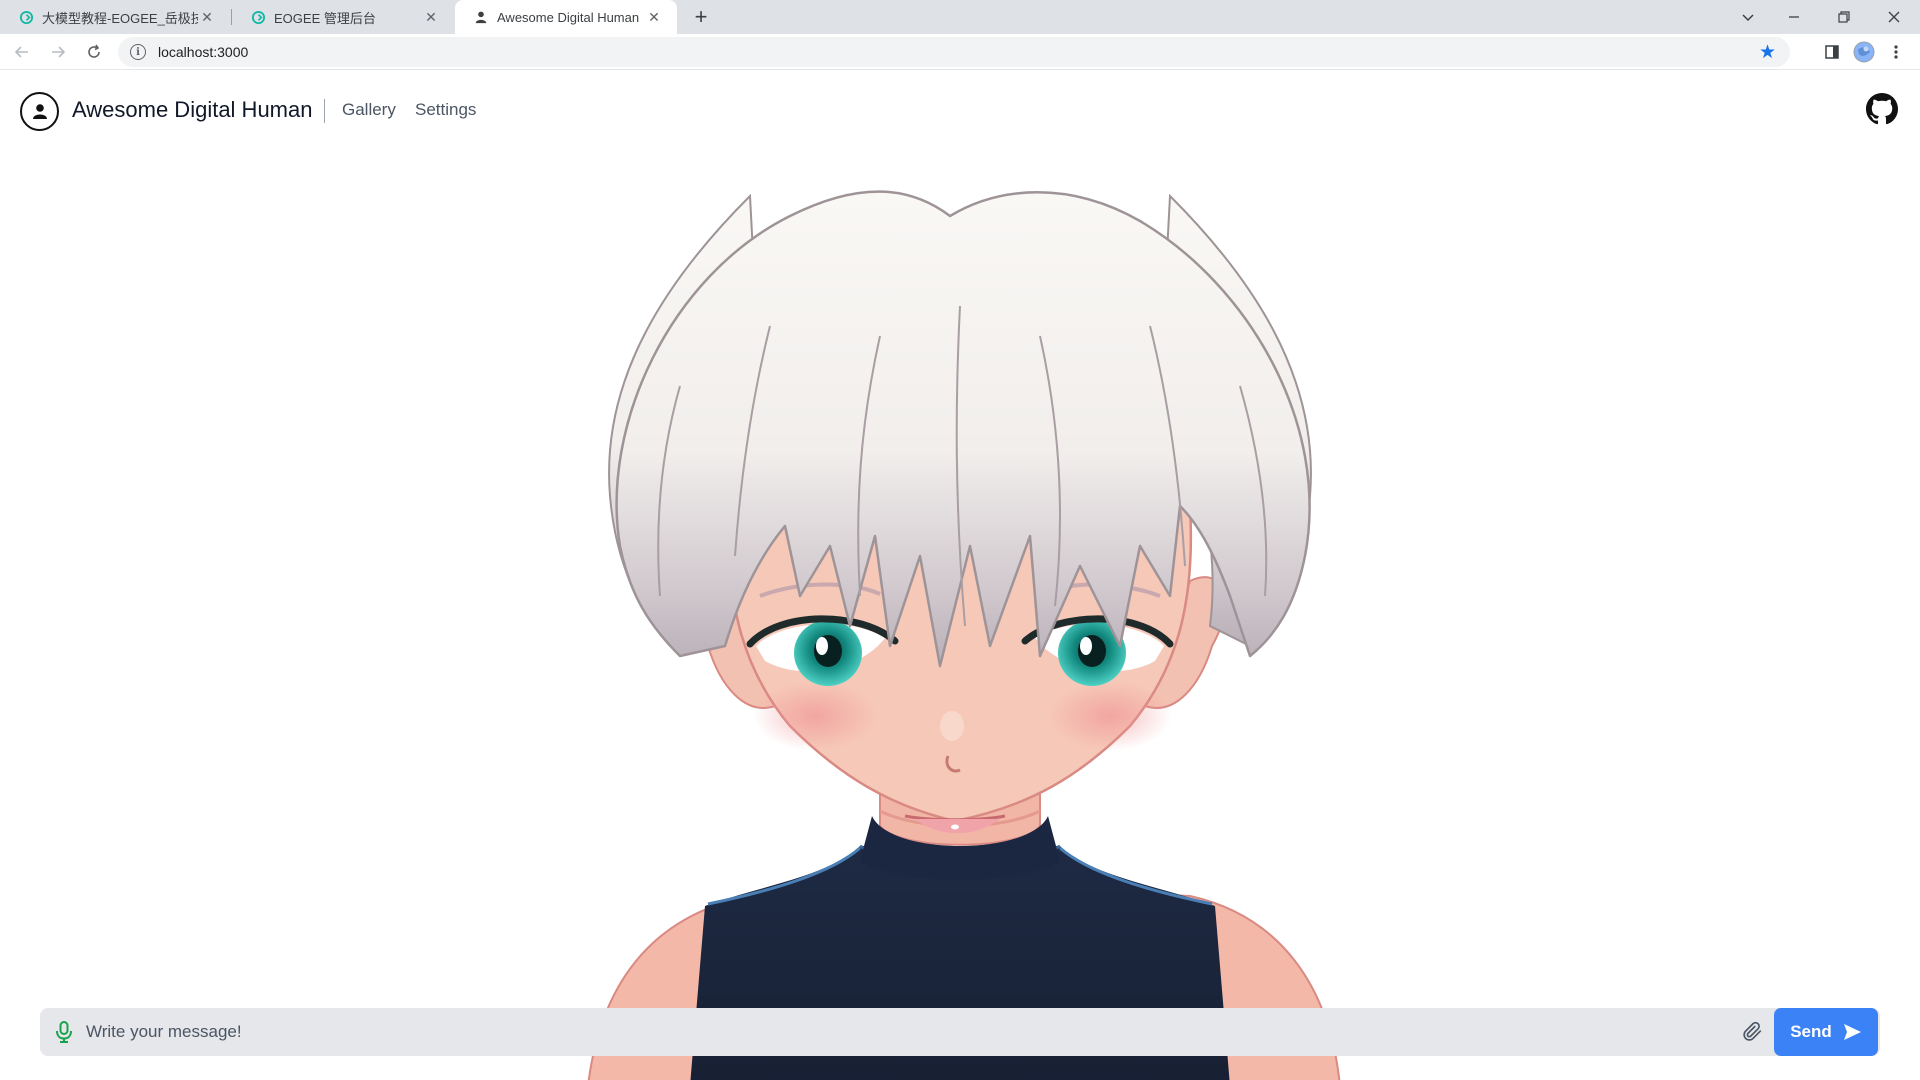 The height and width of the screenshot is (1080, 1920). Describe the element at coordinates (1811, 1031) in the screenshot. I see `send-button-label: Send` at that location.